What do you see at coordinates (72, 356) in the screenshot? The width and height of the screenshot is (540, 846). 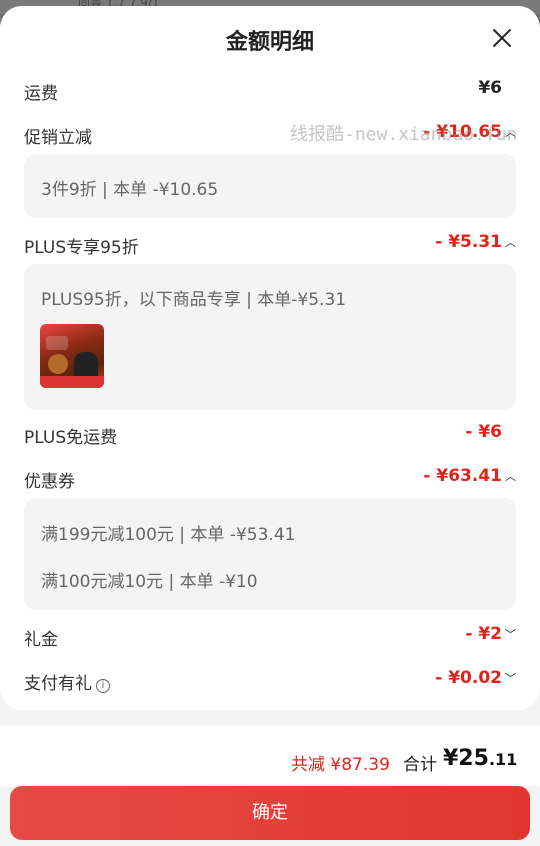 I see `product-thumbnail` at bounding box center [72, 356].